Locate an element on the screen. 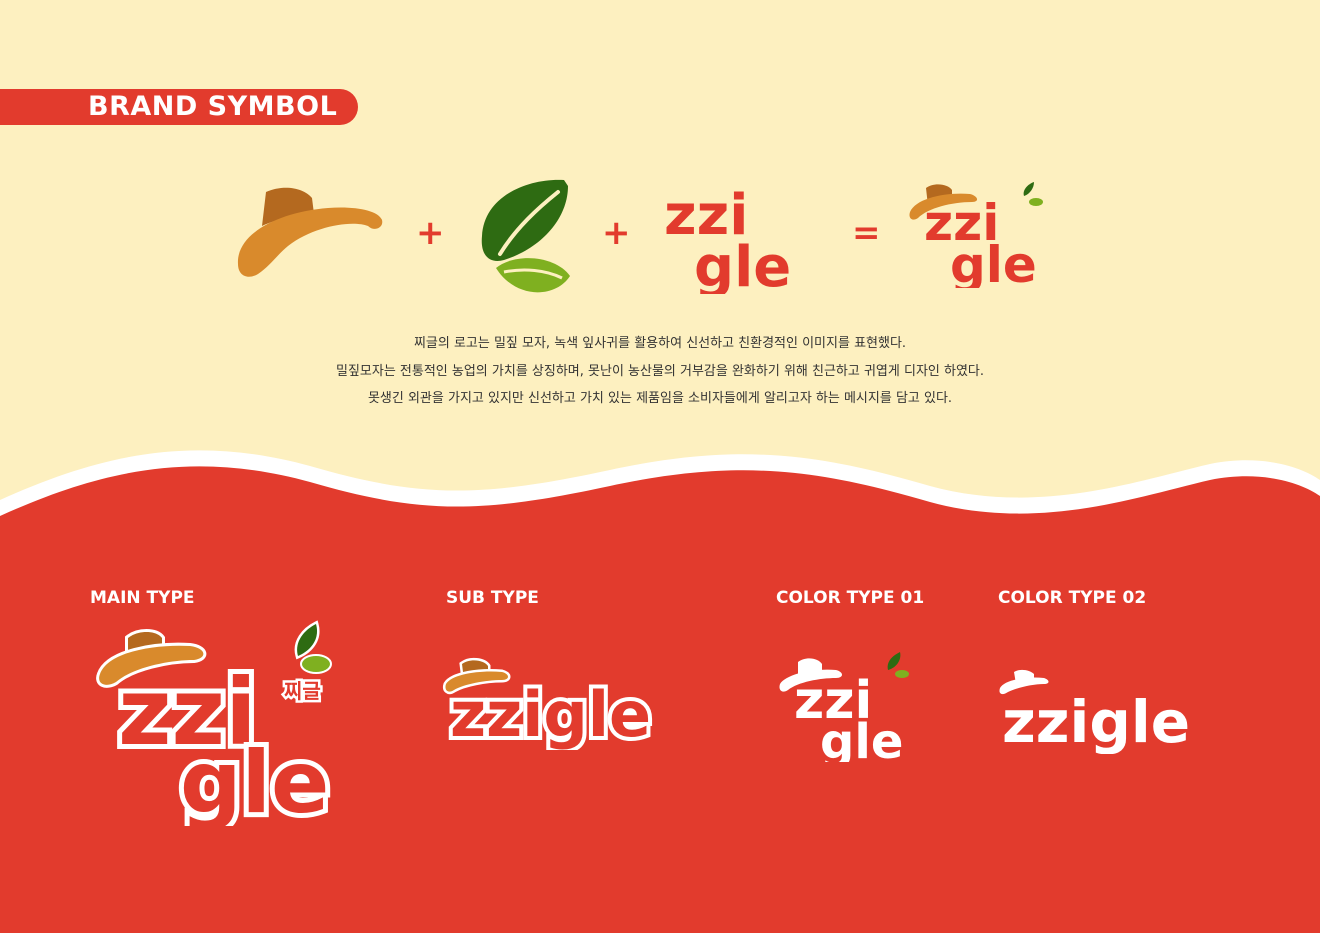 The image size is (1320, 933). wordmark-logo: zzi gle is located at coordinates (727, 239).